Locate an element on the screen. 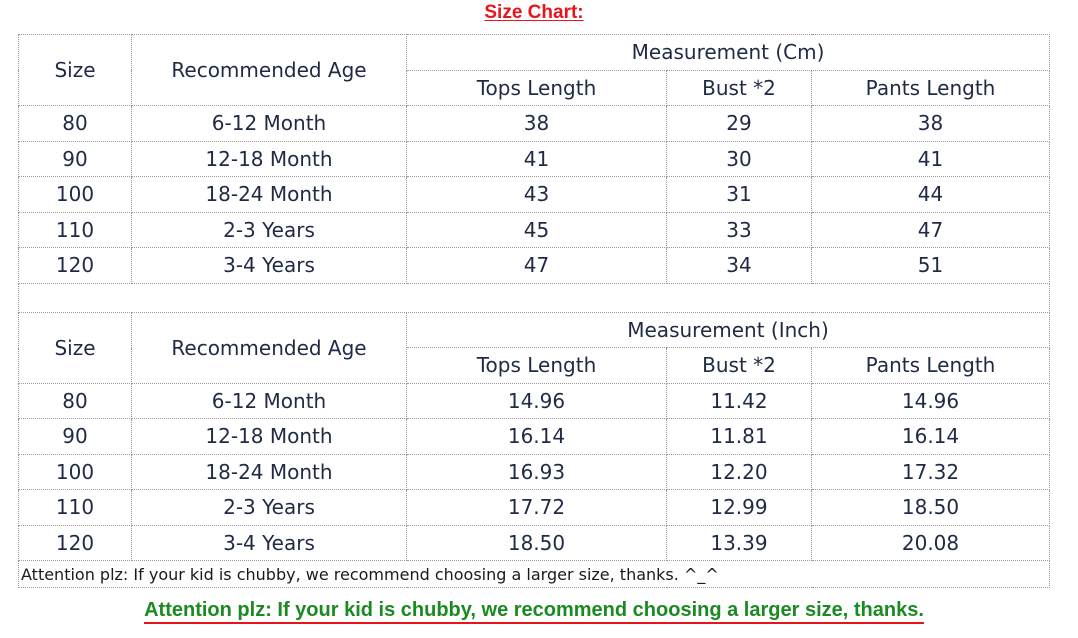 The image size is (1078, 638). table-row: 80 6-12 Month 14.96 11.42 14.96 is located at coordinates (534, 400).